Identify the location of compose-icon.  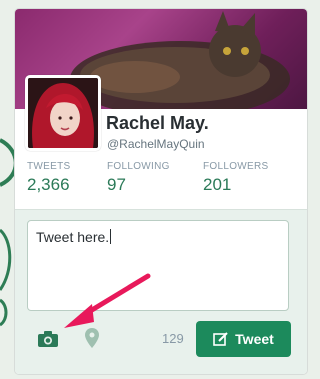
(220, 339).